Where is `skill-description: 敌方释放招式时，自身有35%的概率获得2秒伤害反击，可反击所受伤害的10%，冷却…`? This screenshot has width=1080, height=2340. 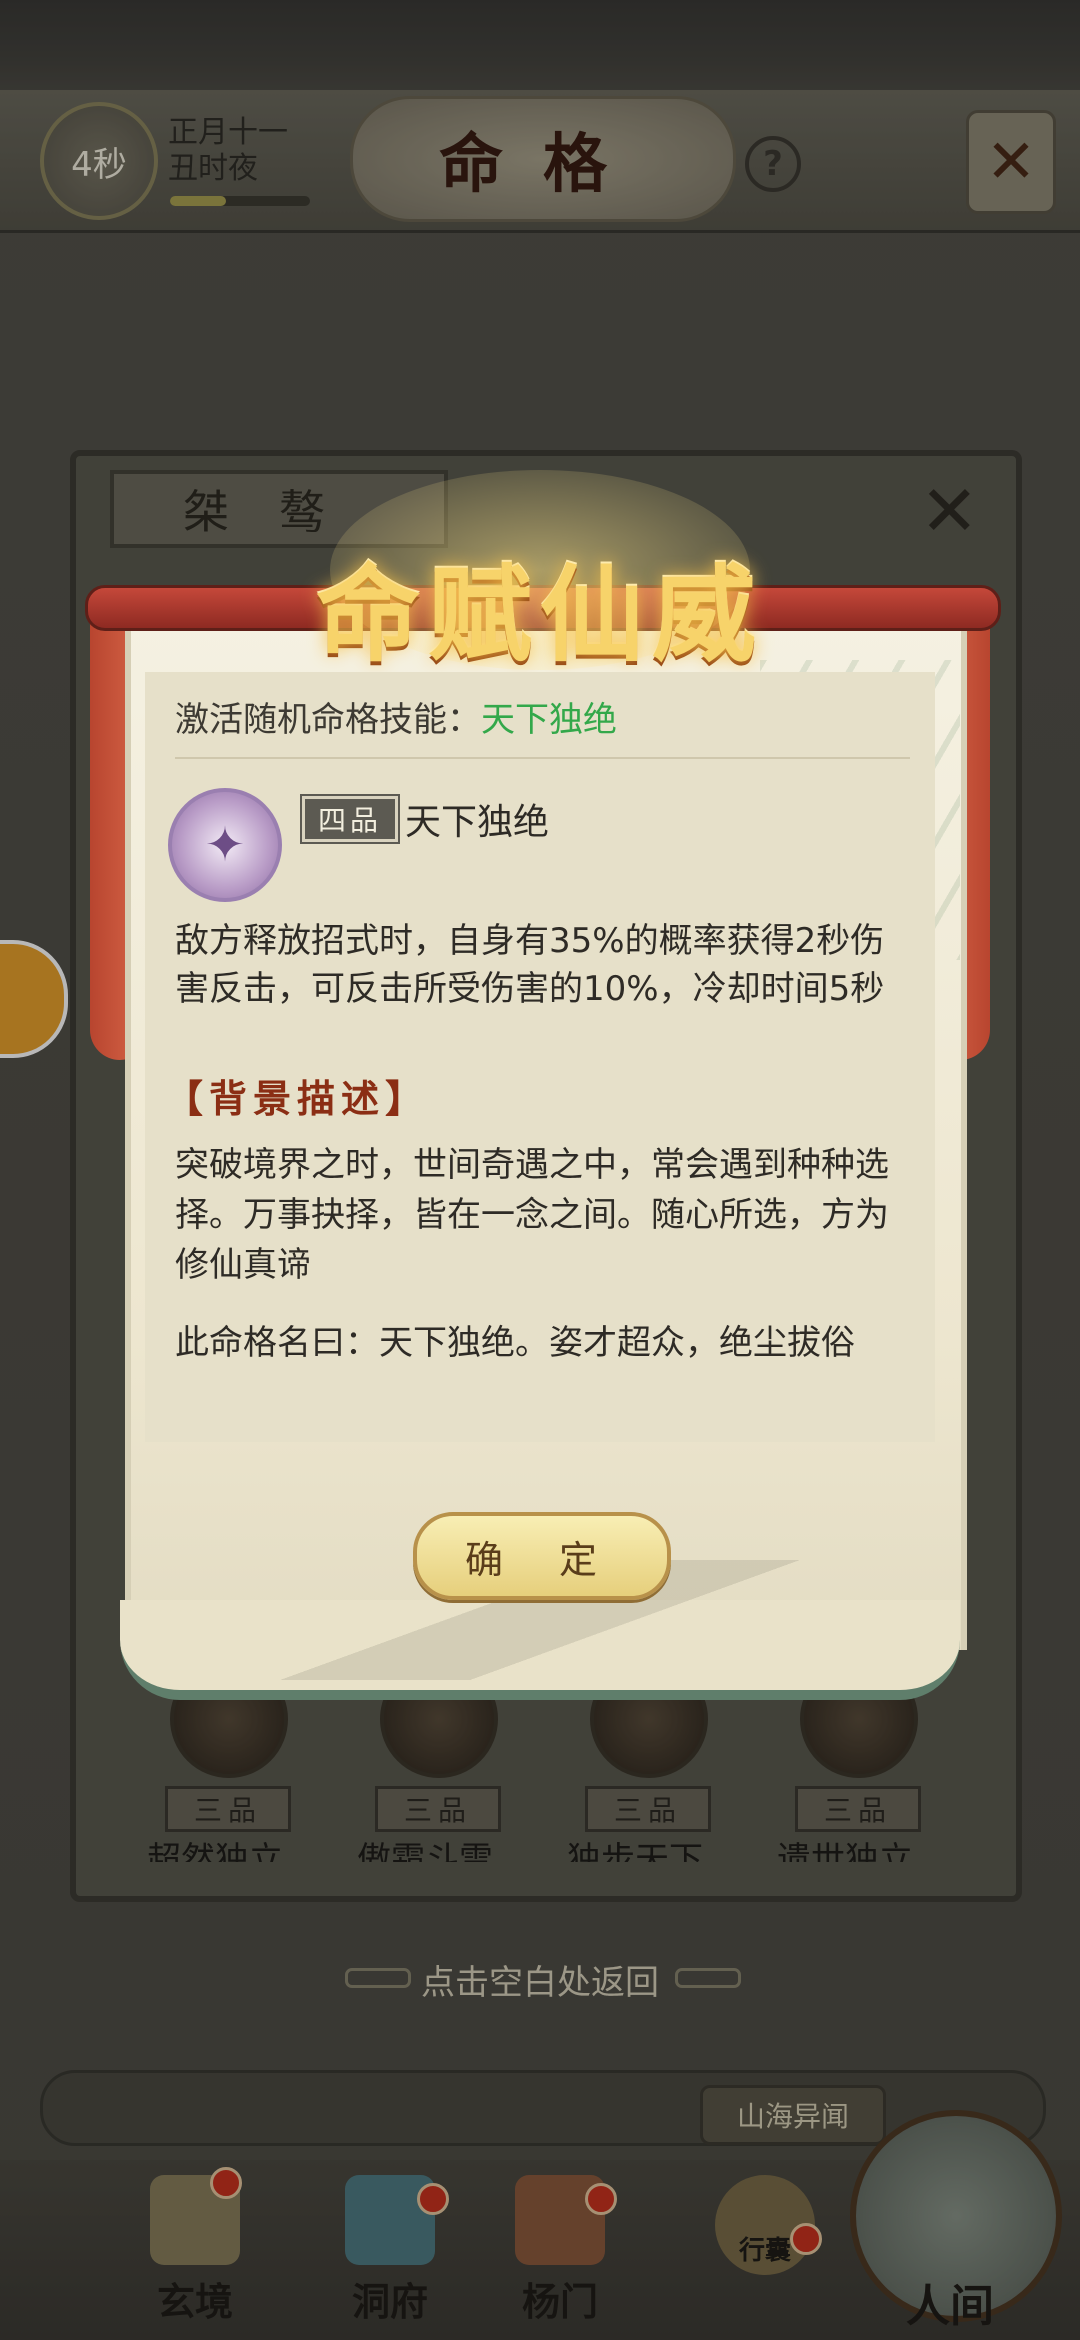
skill-description: 敌方释放招式时，自身有35%的概率获得2秒伤害反击，可反击所受伤害的10%，冷却… is located at coordinates (530, 965).